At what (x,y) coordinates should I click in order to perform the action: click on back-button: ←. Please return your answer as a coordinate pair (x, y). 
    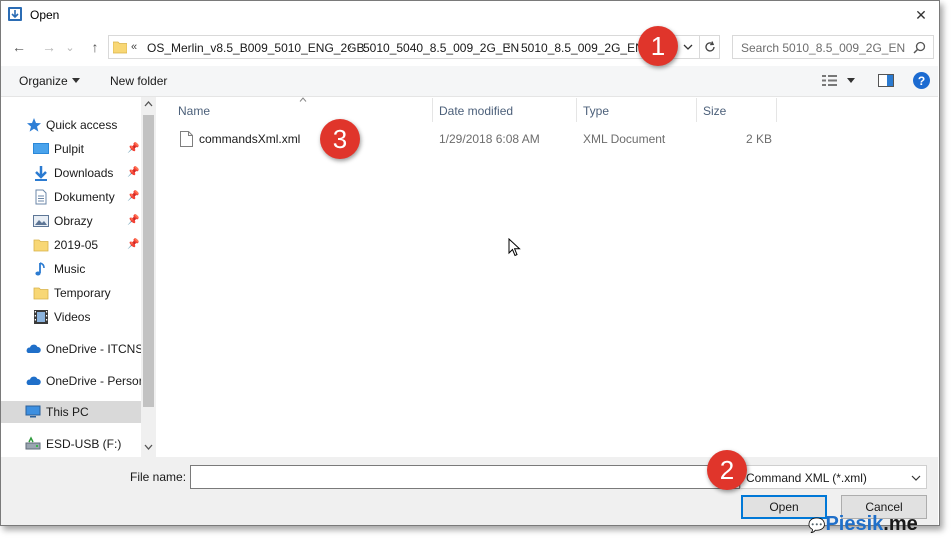
    Looking at the image, I should click on (19, 47).